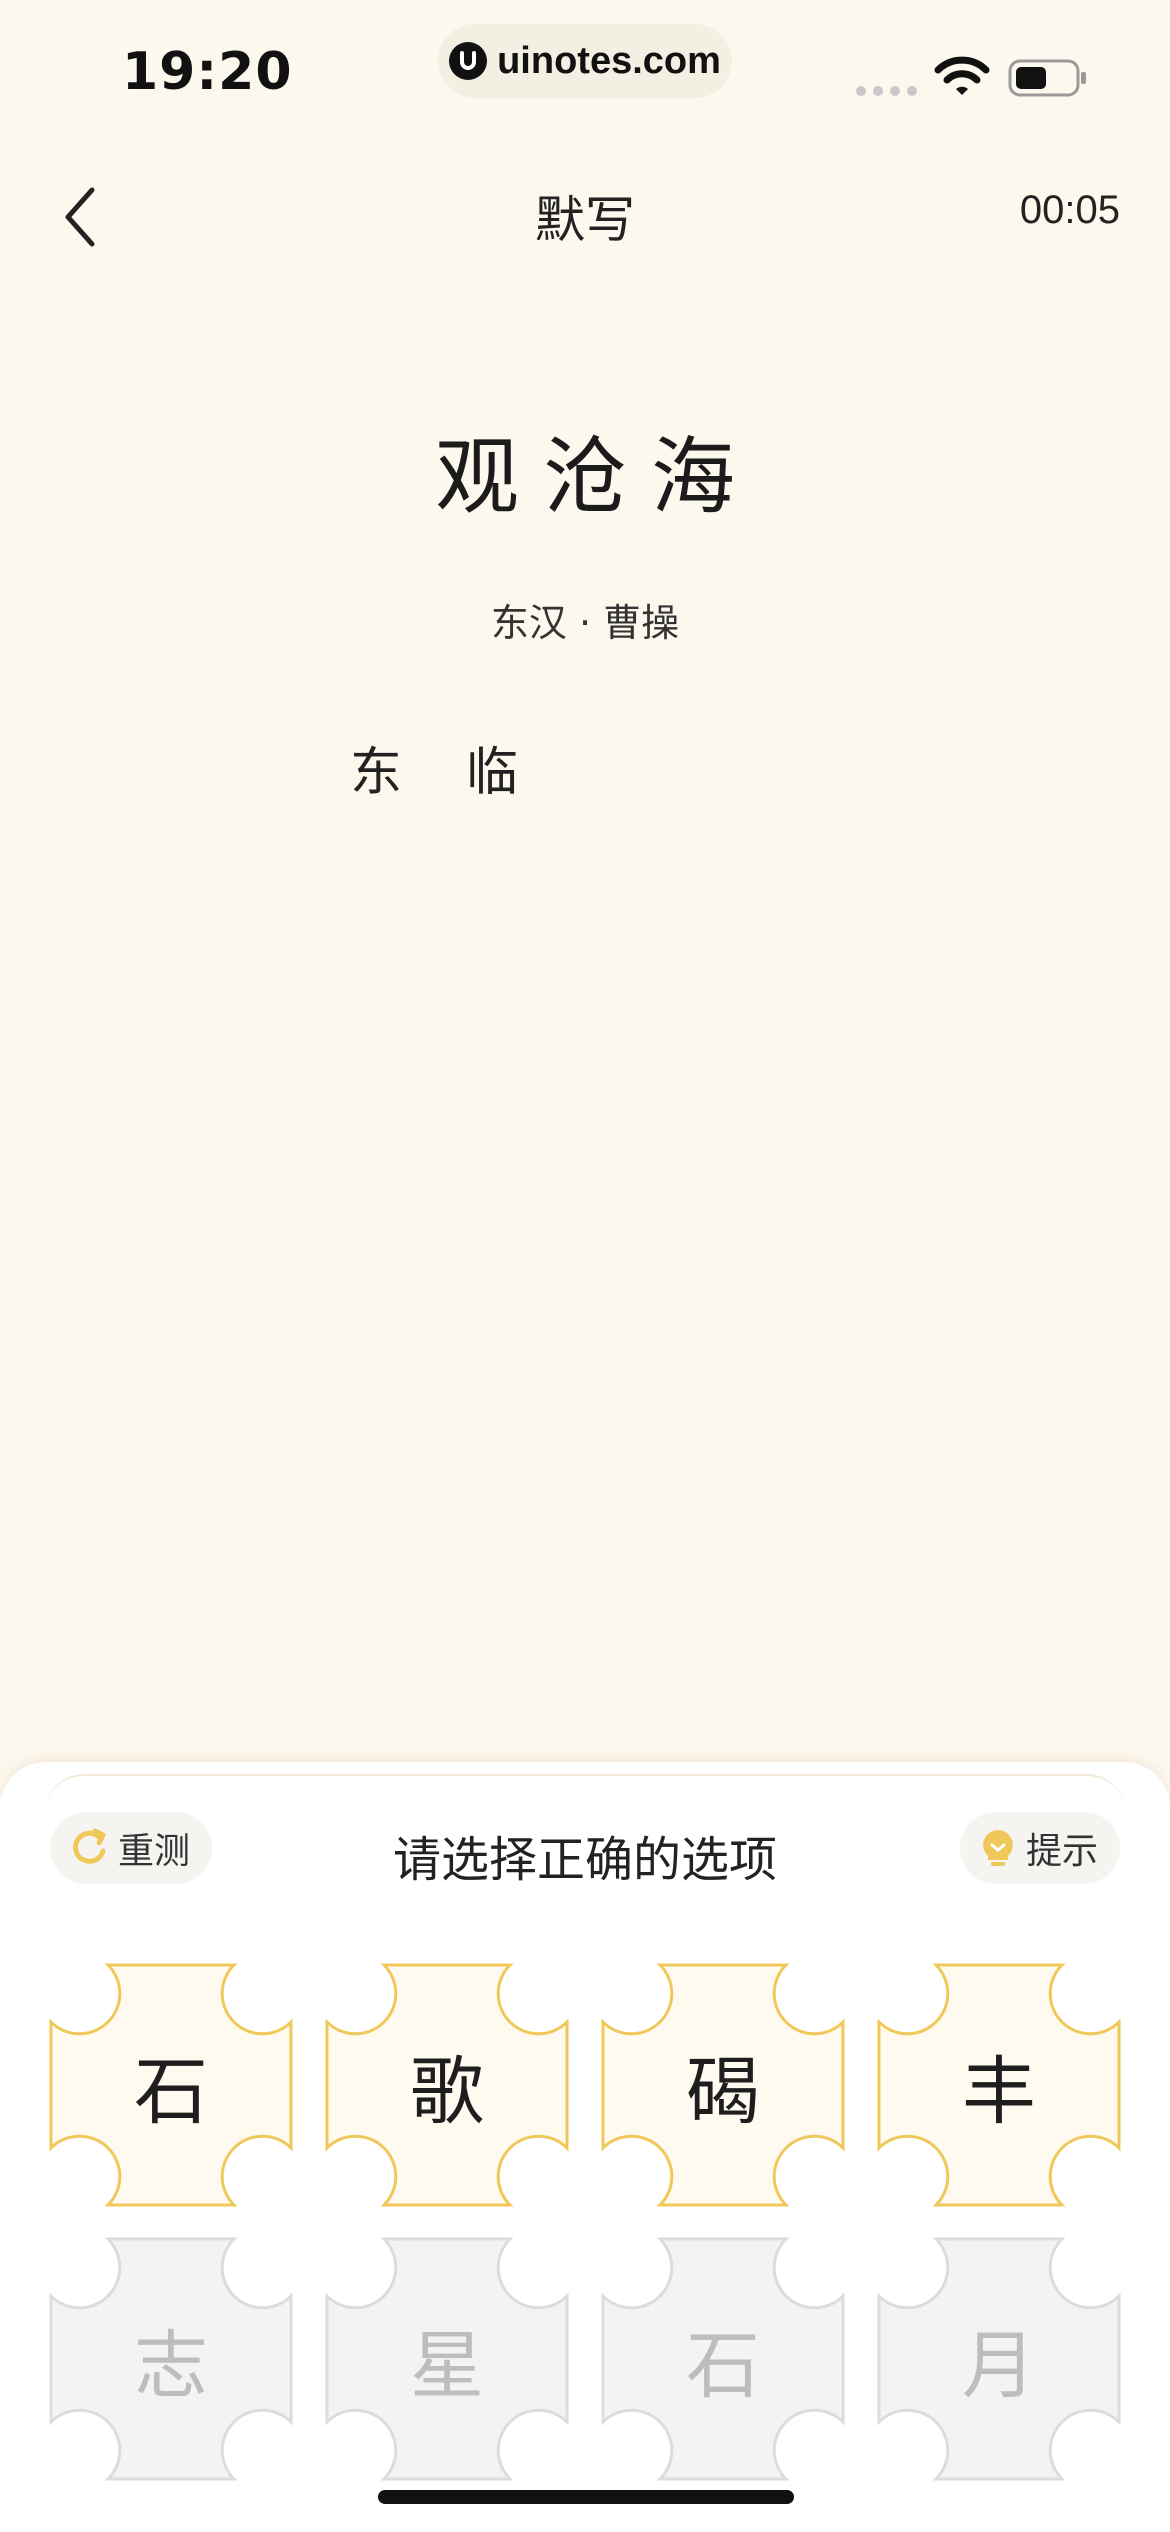  Describe the element at coordinates (447, 2365) in the screenshot. I see `option-char: 星` at that location.